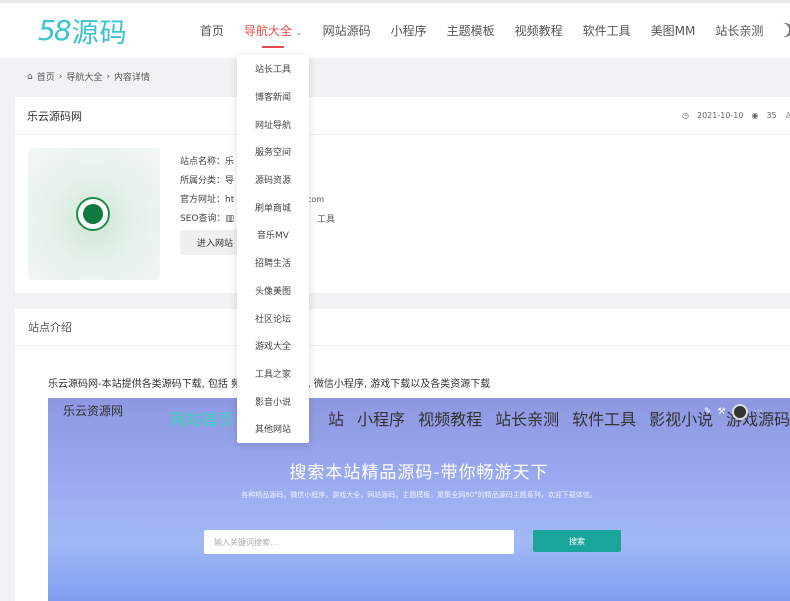 The width and height of the screenshot is (790, 601). Describe the element at coordinates (84, 76) in the screenshot. I see `breadcrumb-section: 导航大全` at that location.